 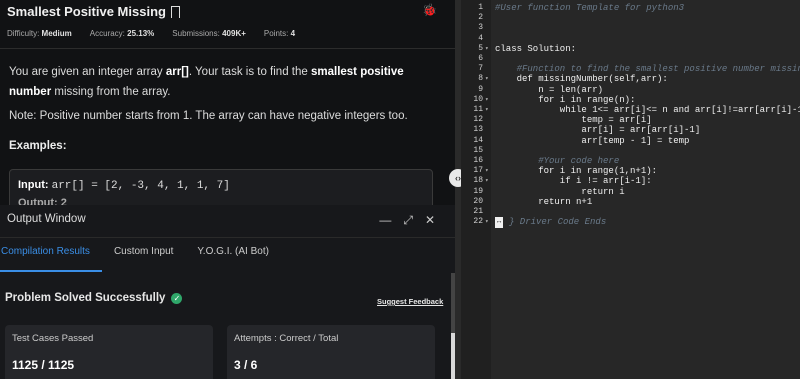 What do you see at coordinates (630, 181) in the screenshot?
I see `code-line: 18 ▾ if i != arr[i-1]:` at bounding box center [630, 181].